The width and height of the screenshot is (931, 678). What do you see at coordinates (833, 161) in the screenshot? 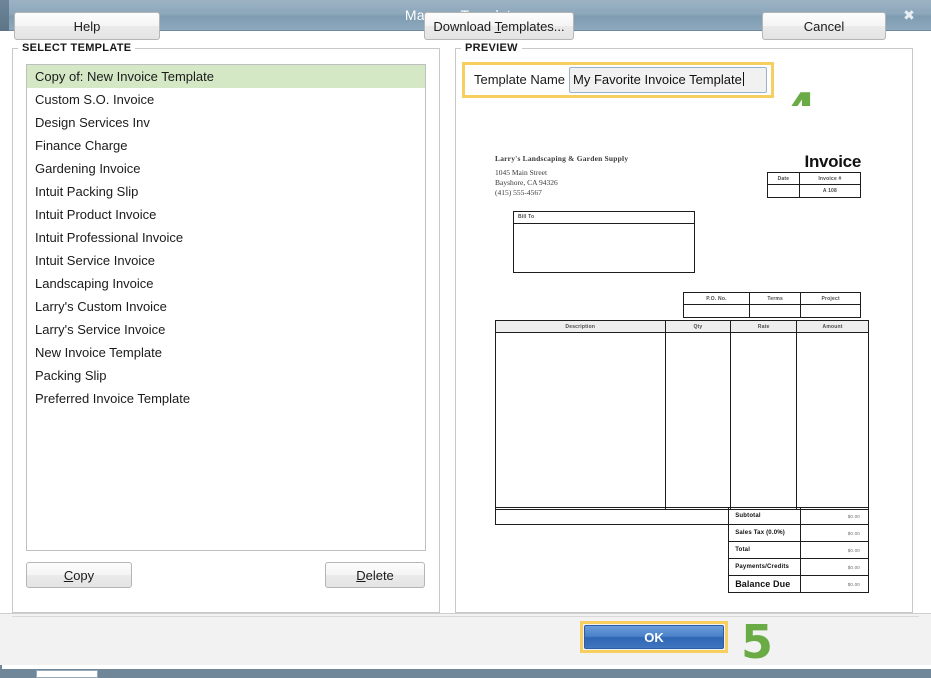
I see `invoice-doc-title: Invoice` at bounding box center [833, 161].